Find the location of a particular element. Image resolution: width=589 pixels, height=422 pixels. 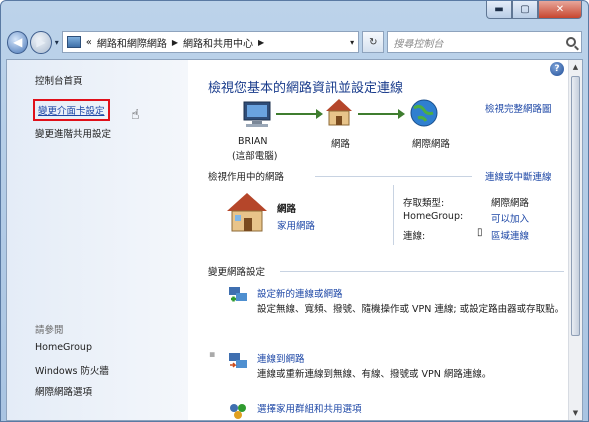

search-icon is located at coordinates (570, 42).